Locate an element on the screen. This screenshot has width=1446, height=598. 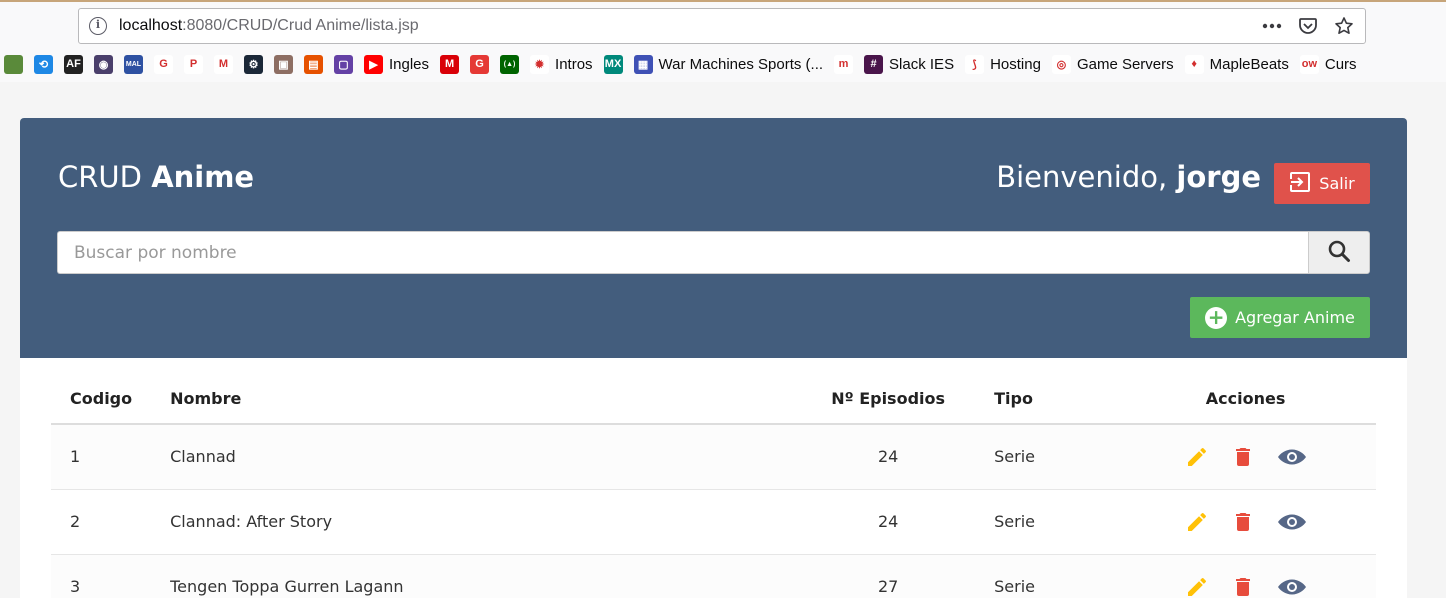
af-icon: AF is located at coordinates (73, 64).